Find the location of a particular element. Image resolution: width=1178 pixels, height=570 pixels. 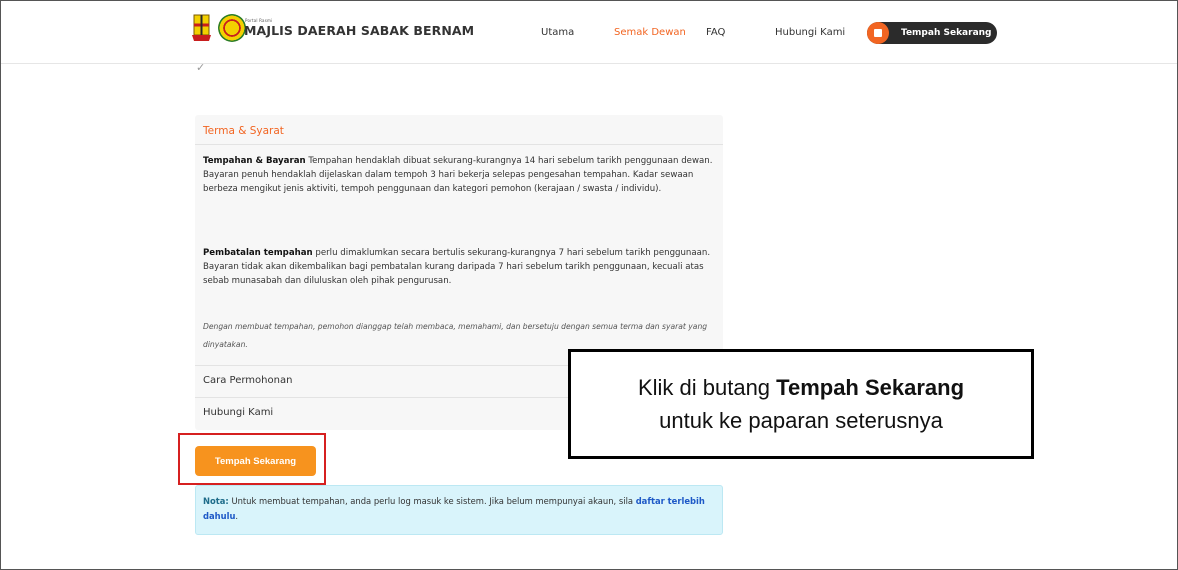

nav-hubungi-kami: Hubungi Kami is located at coordinates (810, 32).